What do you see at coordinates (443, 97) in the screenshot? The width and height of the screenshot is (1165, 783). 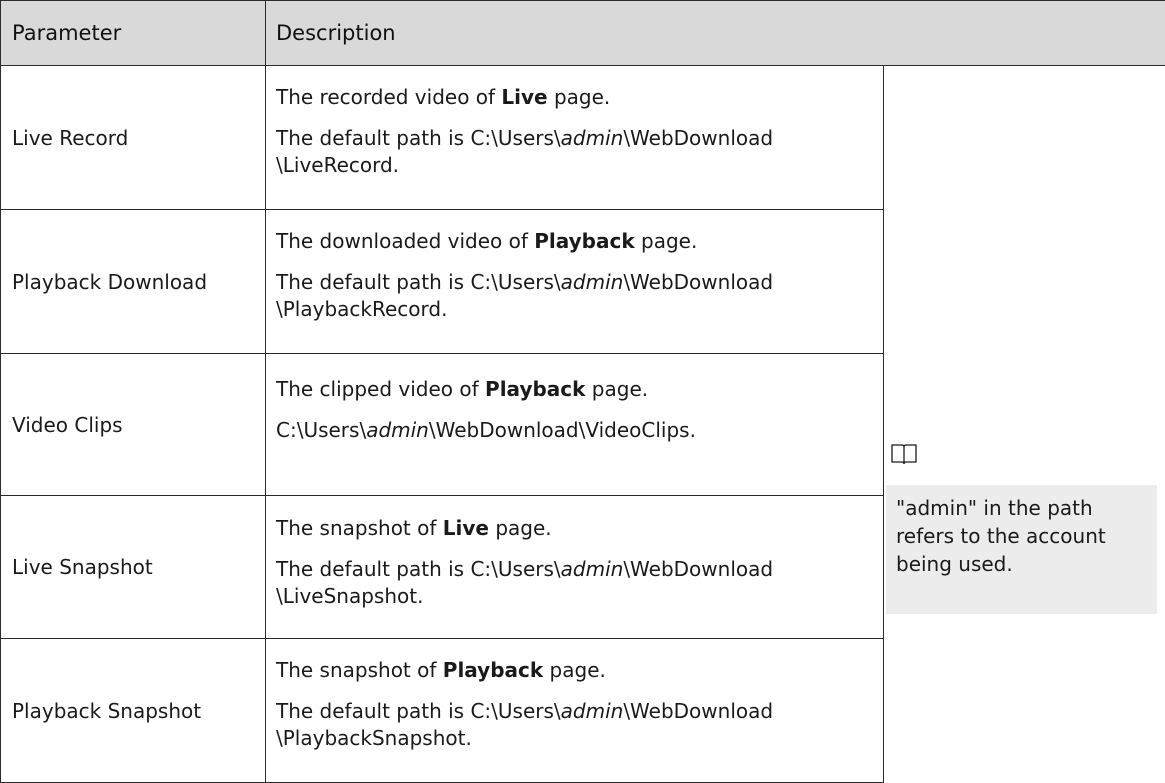 I see `description-line: The recorded video of Live page.` at bounding box center [443, 97].